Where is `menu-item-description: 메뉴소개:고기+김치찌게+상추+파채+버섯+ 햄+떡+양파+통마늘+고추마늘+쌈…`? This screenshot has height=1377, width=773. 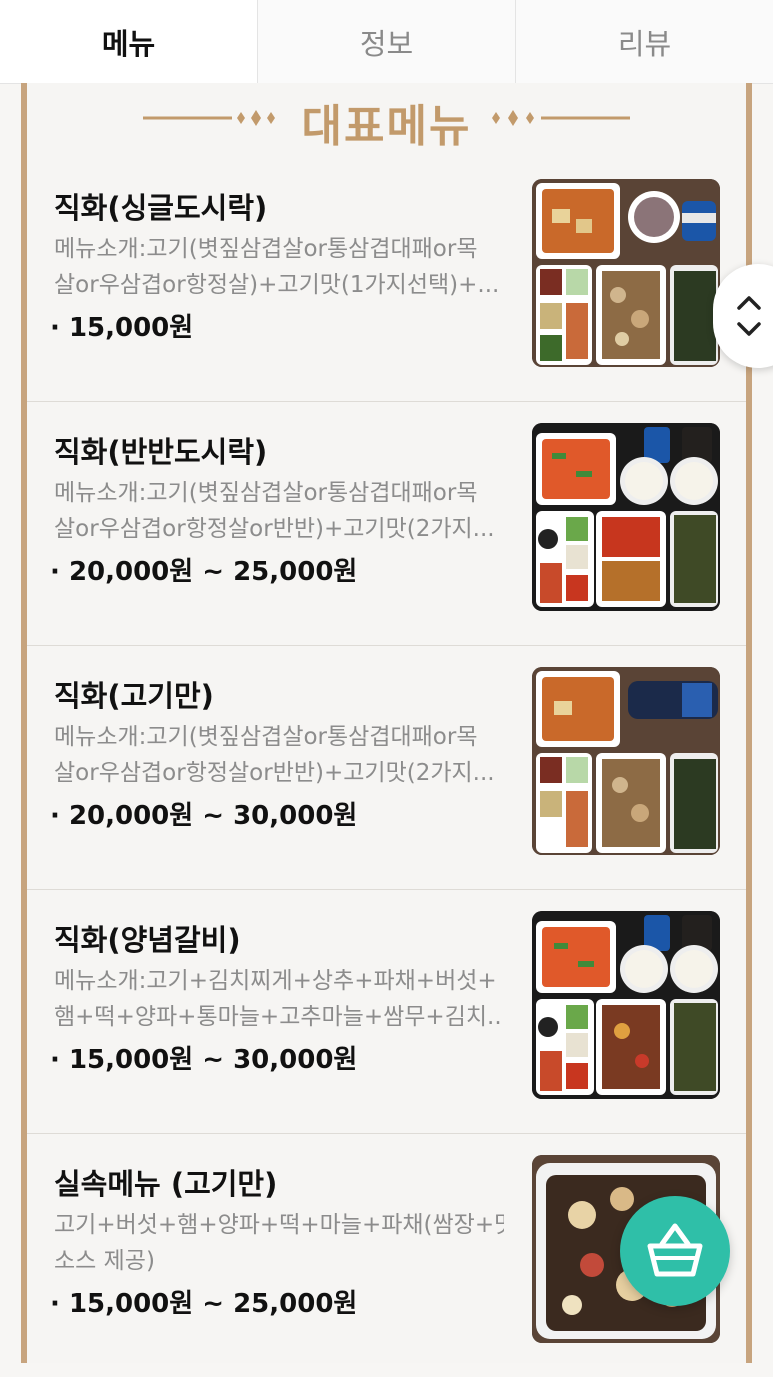
menu-item-description: 메뉴소개:고기+김치찌게+상추+파채+버섯+ 햄+떡+양파+통마늘+고추마늘+쌈… is located at coordinates (279, 999).